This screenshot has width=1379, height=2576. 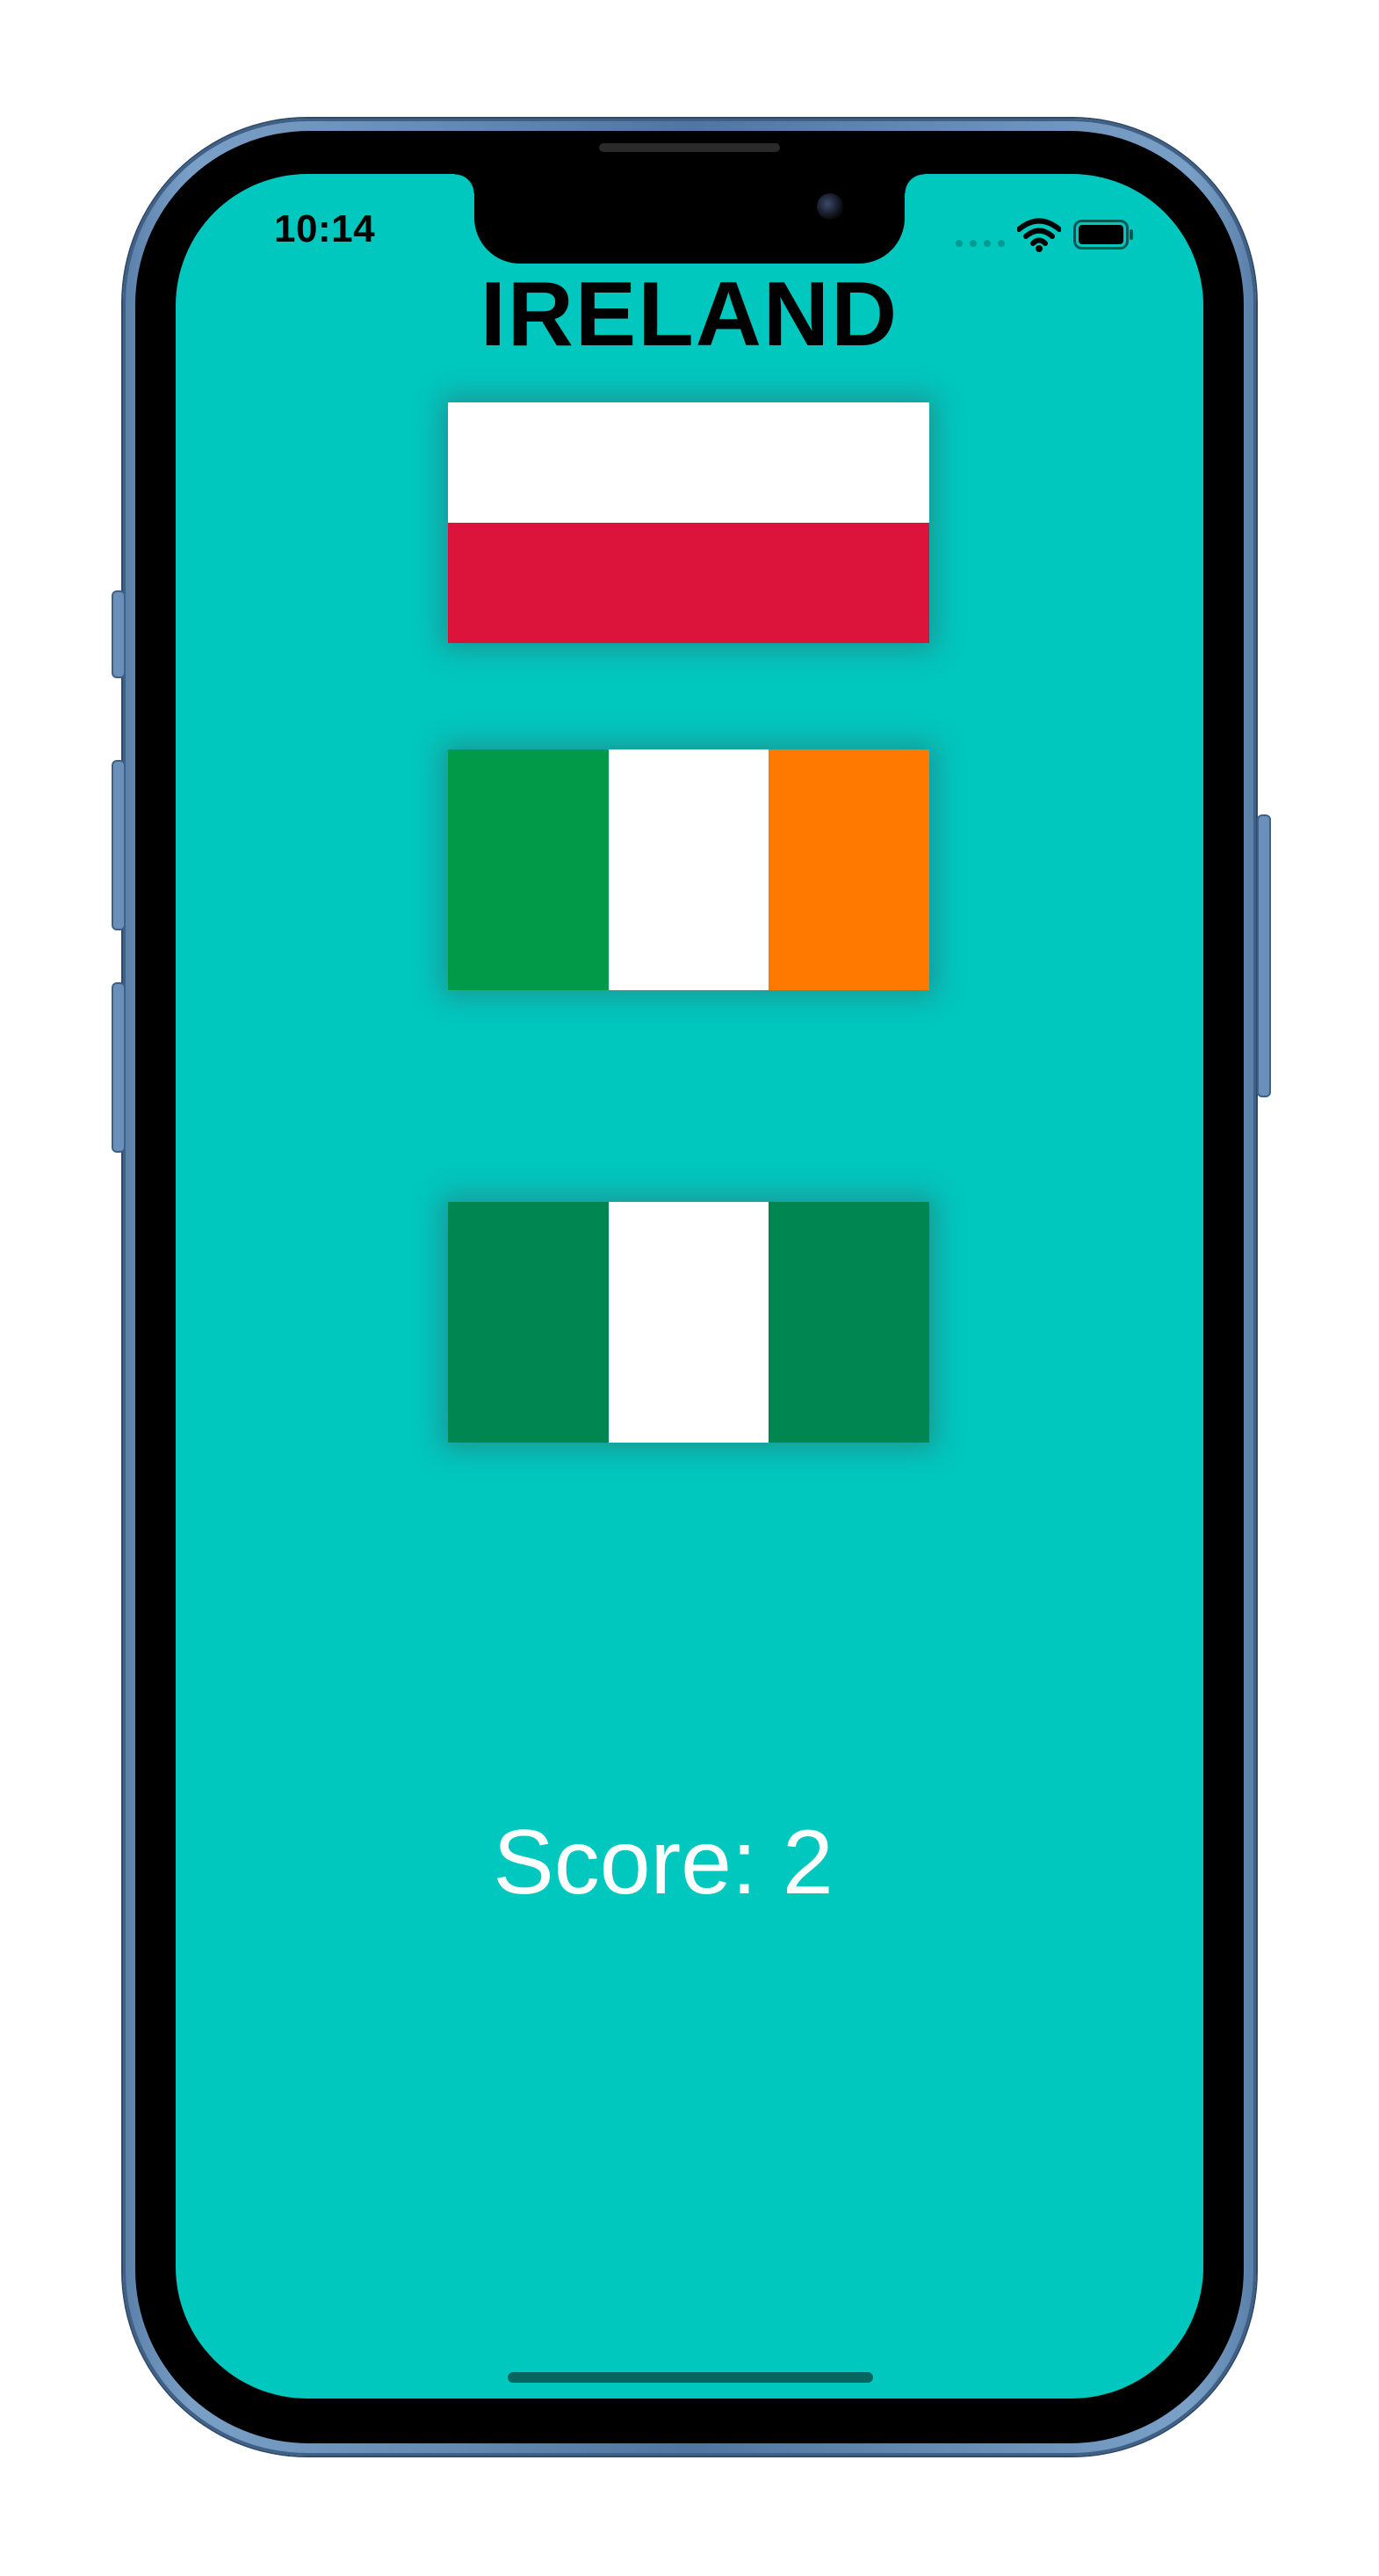 What do you see at coordinates (663, 1863) in the screenshot?
I see `score-label: Score: 2` at bounding box center [663, 1863].